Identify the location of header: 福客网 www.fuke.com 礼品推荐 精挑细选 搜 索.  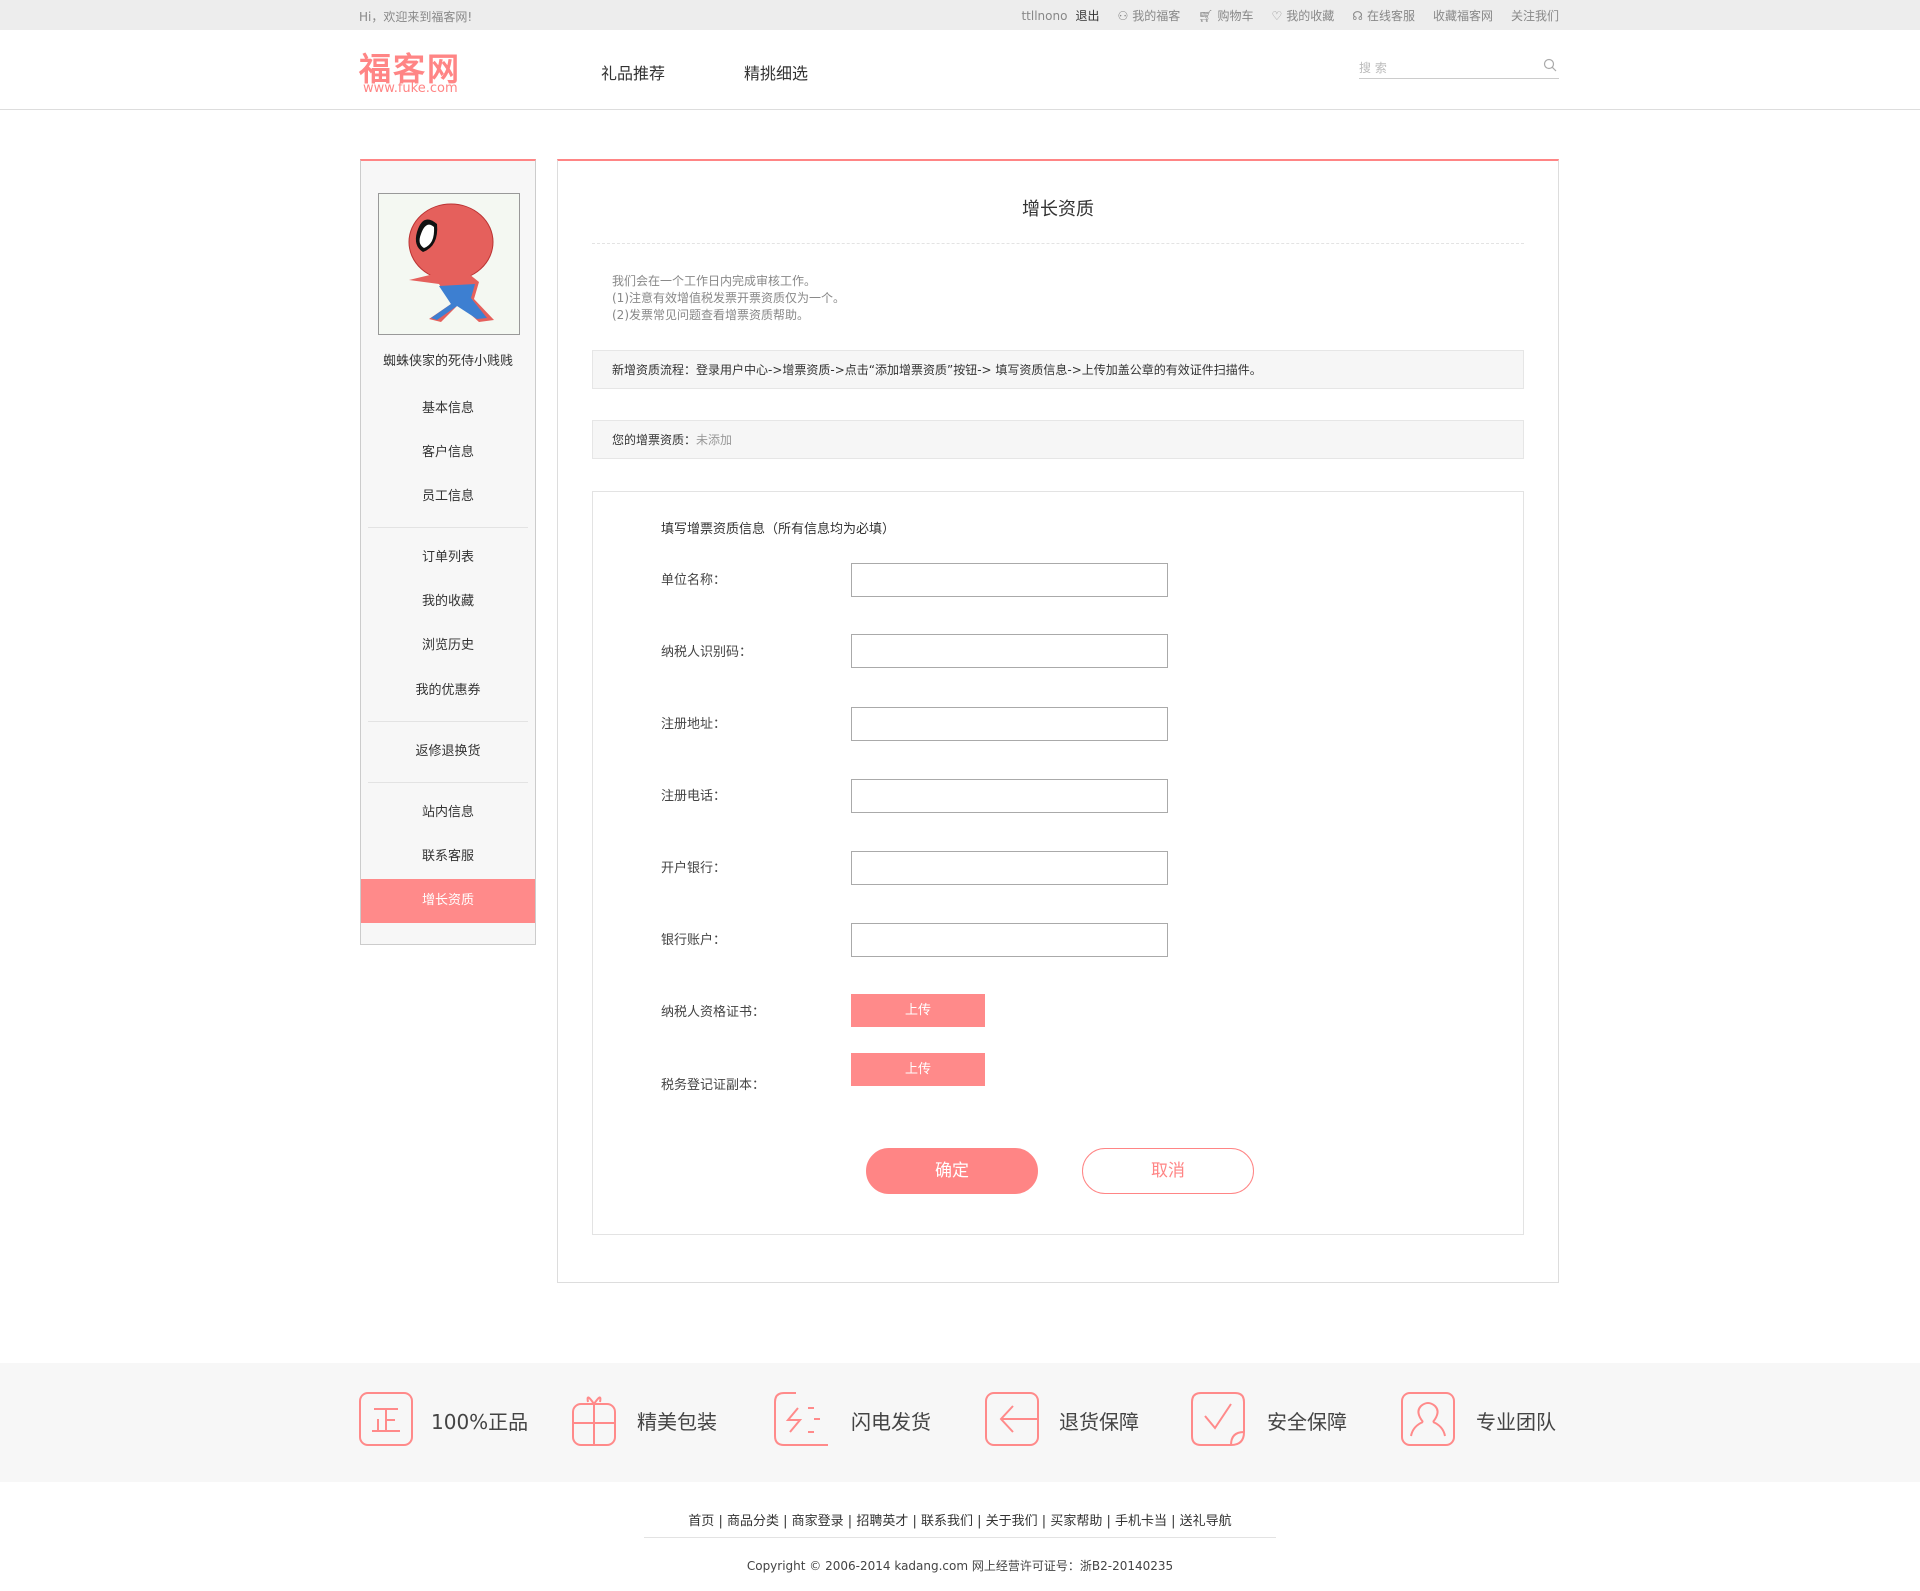
(960, 70).